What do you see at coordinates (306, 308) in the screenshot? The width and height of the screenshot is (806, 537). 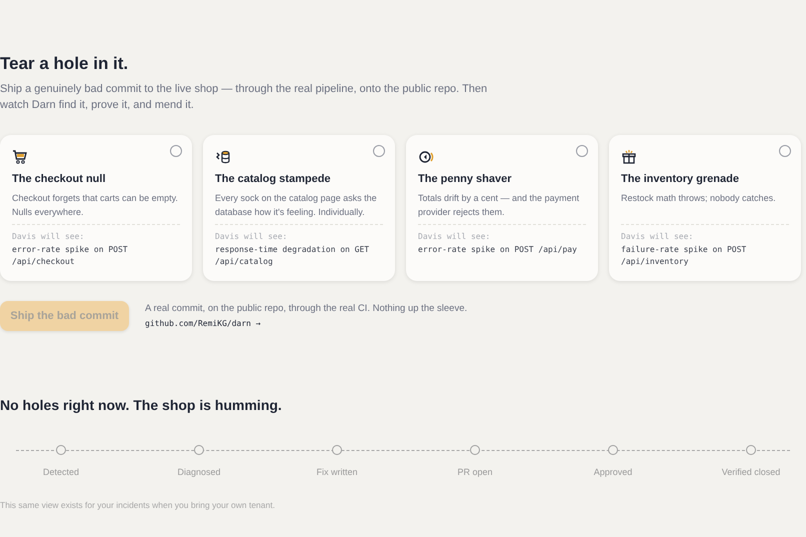 I see `ship-note: A real commit, on the public repo, through the real CI. Nothing up the sleeve.` at bounding box center [306, 308].